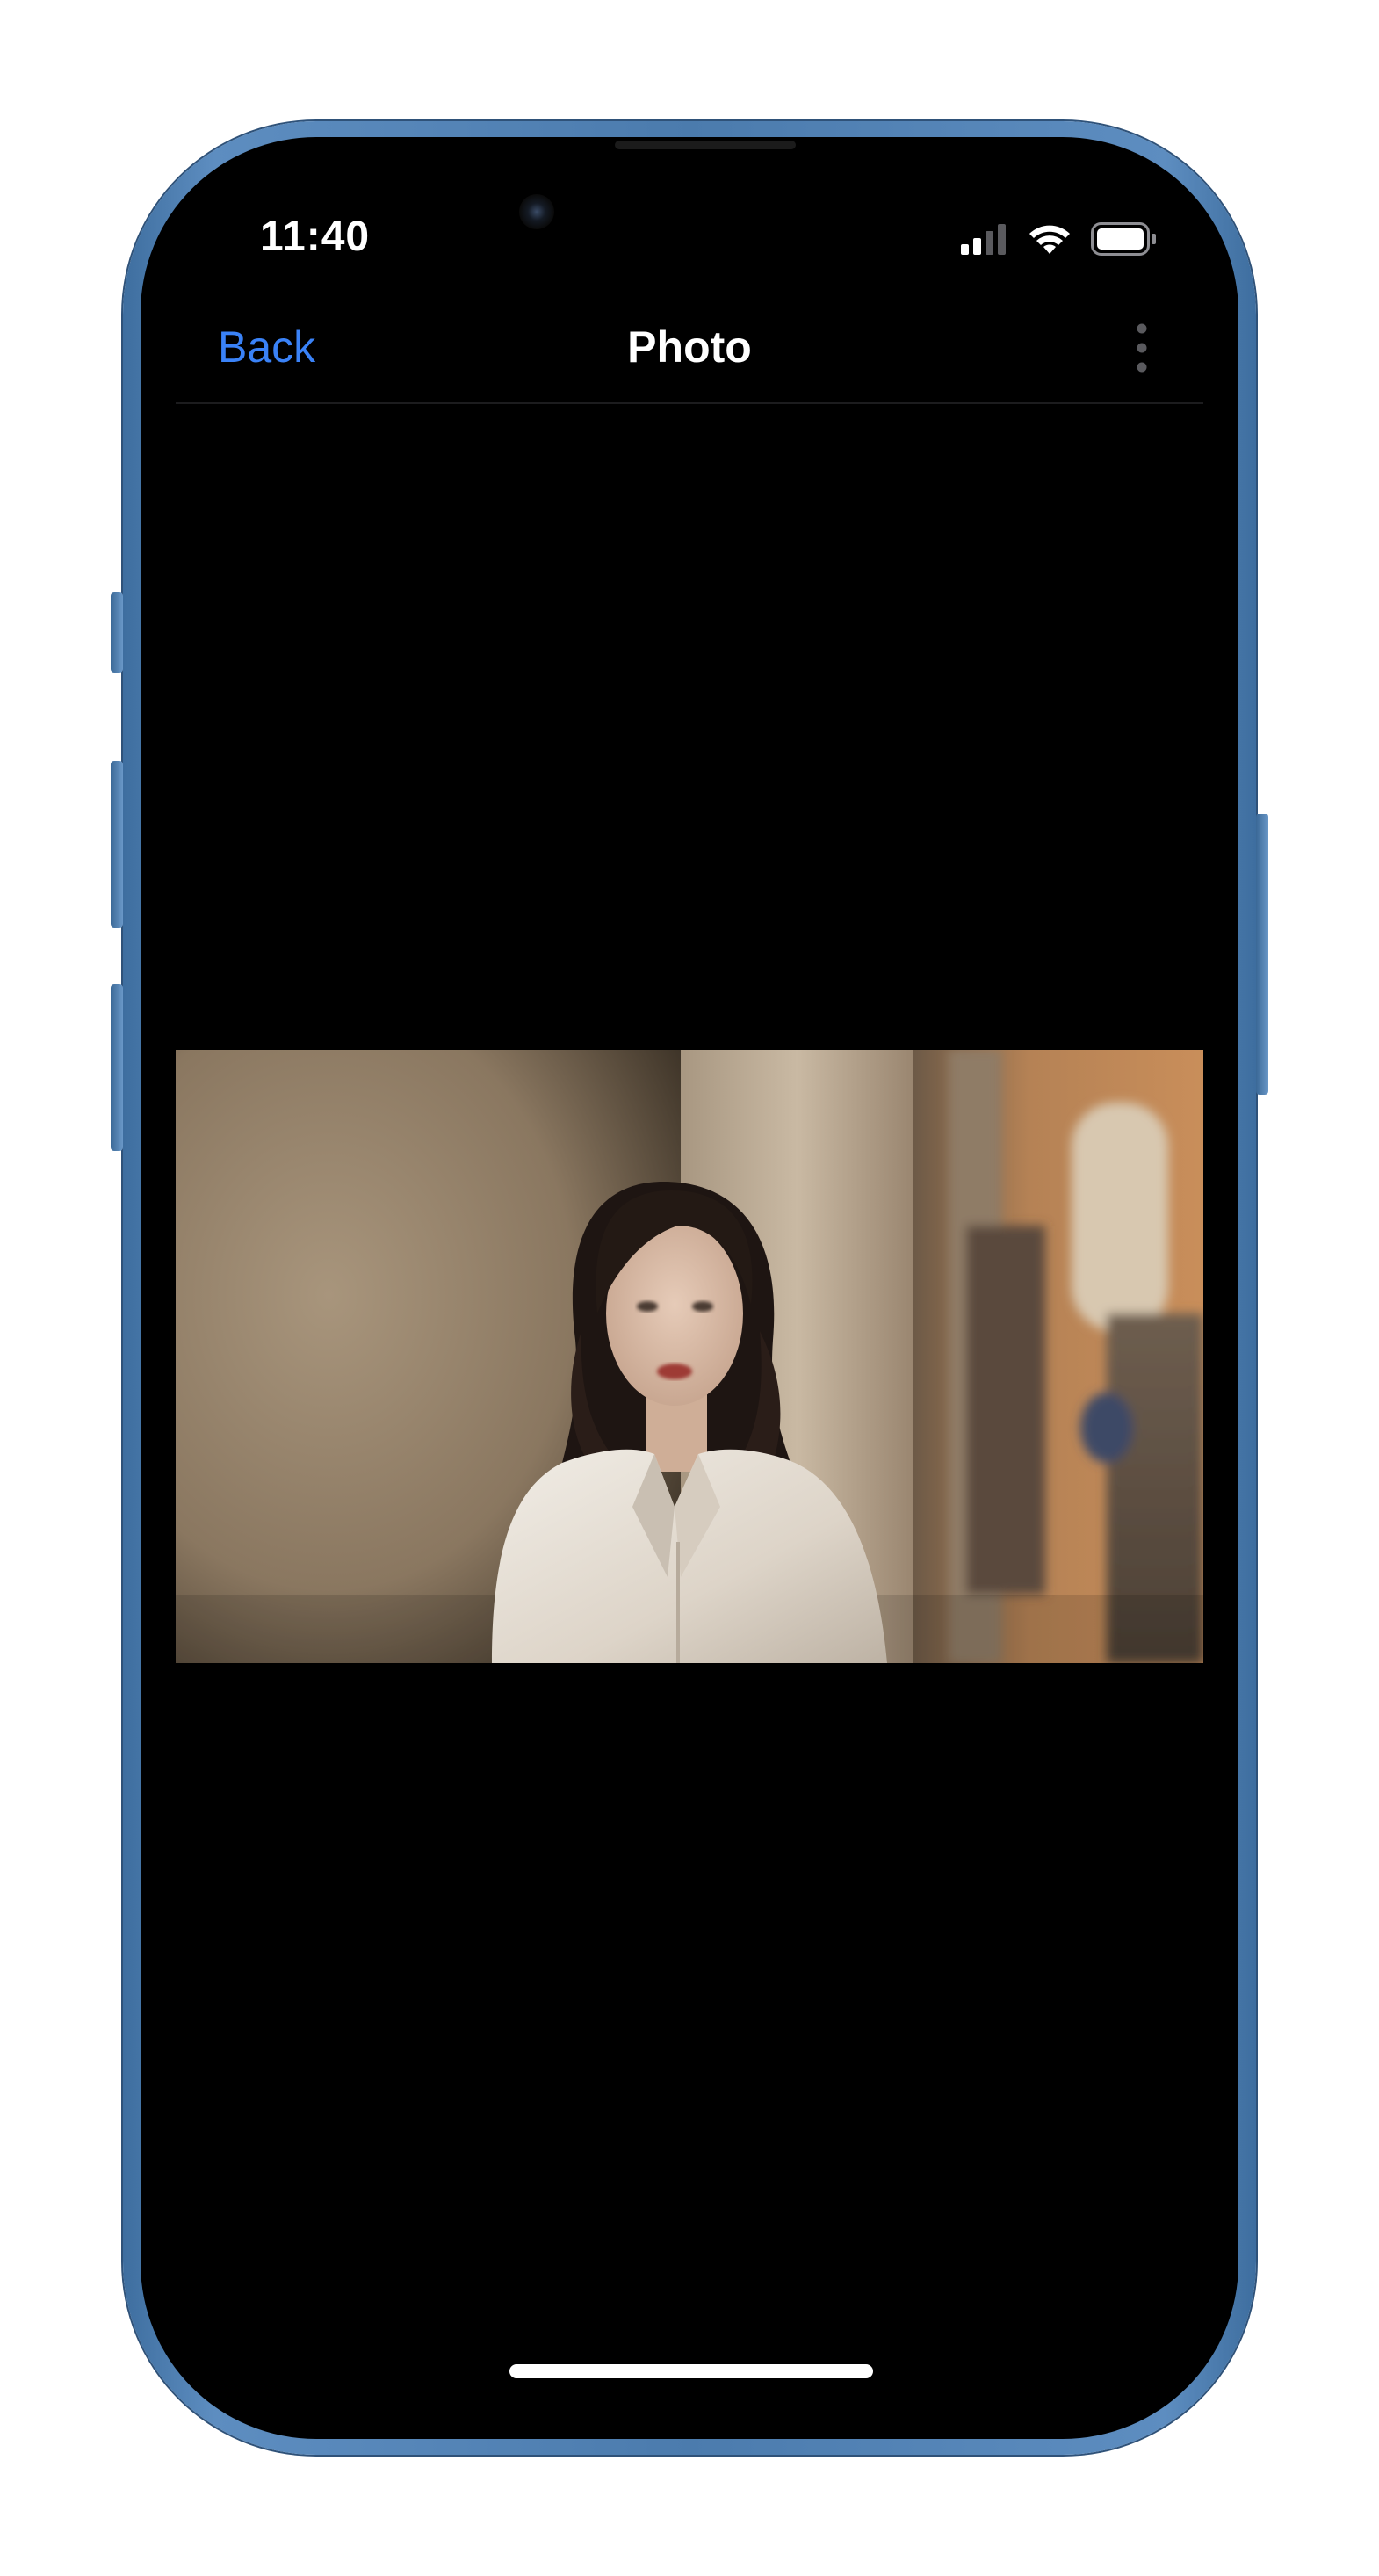  I want to click on battery-icon, so click(1123, 239).